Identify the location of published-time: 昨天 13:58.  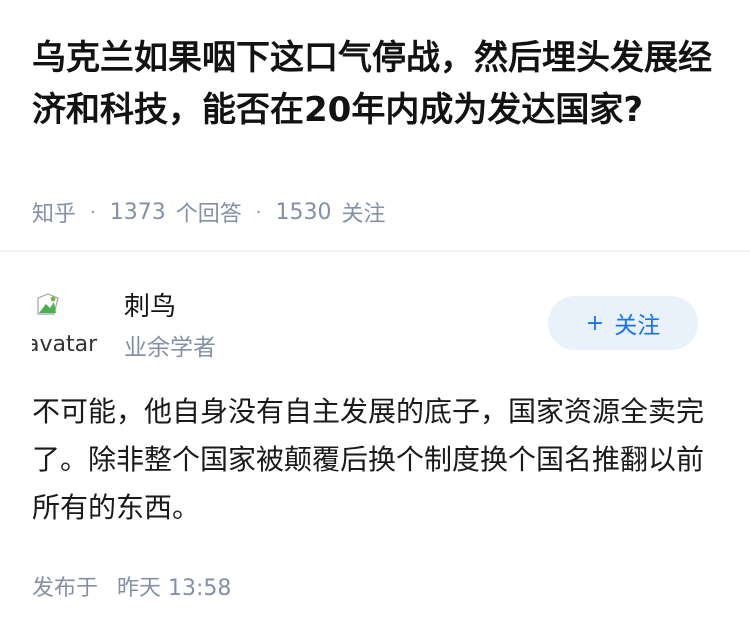
(174, 588).